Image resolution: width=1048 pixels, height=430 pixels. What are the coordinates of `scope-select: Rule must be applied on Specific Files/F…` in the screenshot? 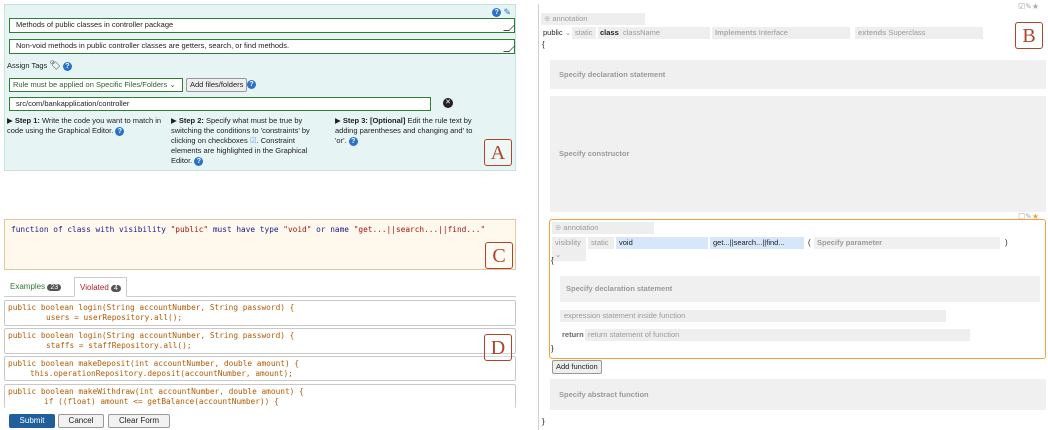 It's located at (96, 85).